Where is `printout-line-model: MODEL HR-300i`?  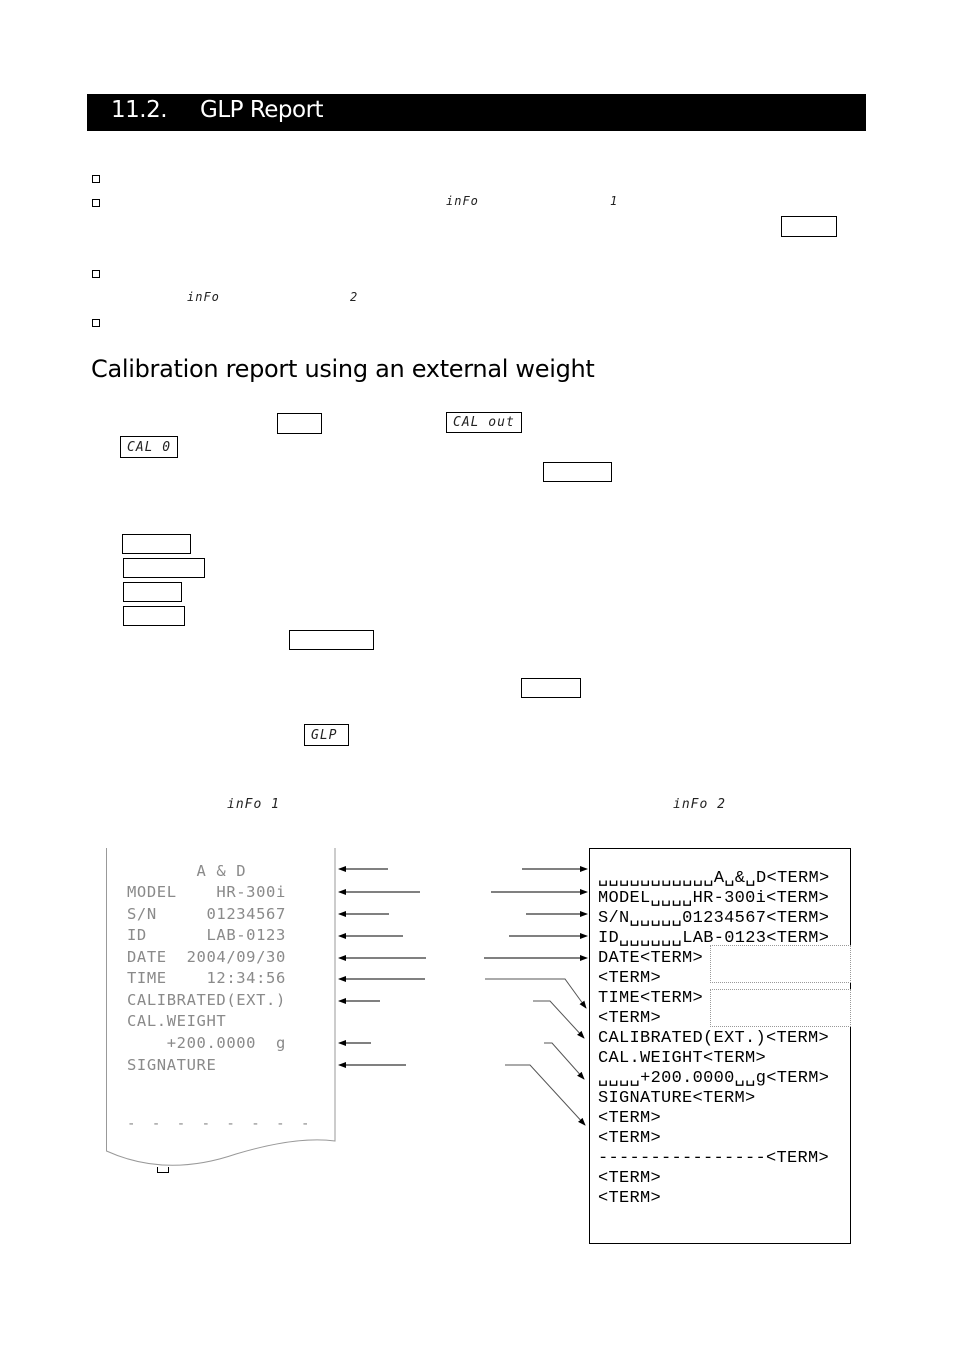 printout-line-model: MODEL HR-300i is located at coordinates (206, 892).